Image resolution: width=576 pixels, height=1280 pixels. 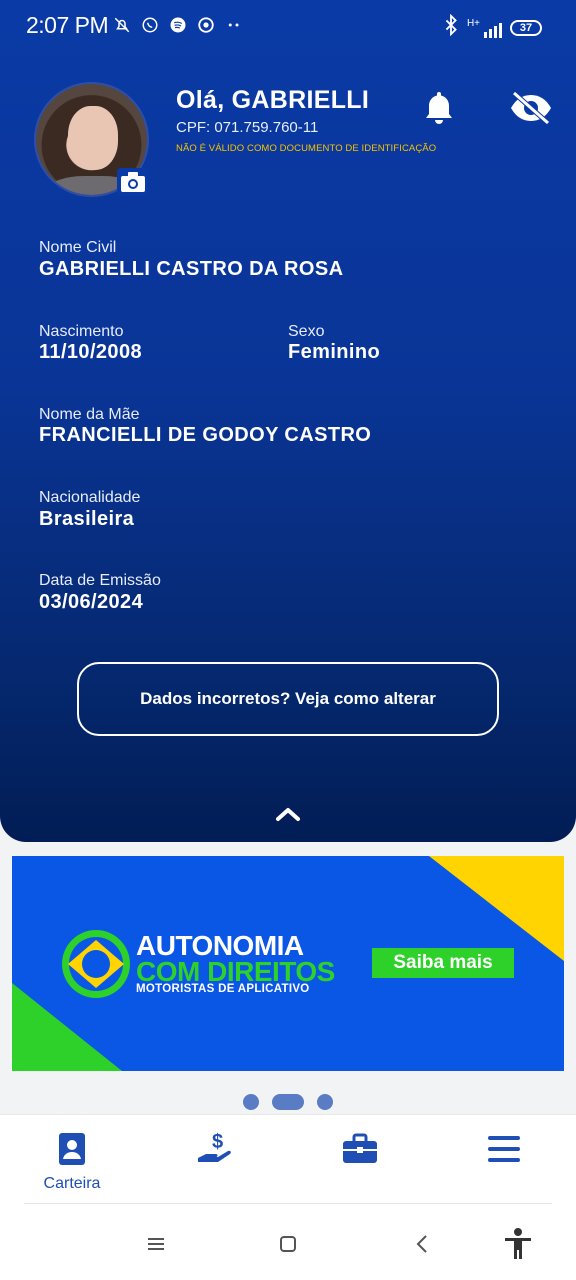 I want to click on back-icon, so click(x=422, y=1244).